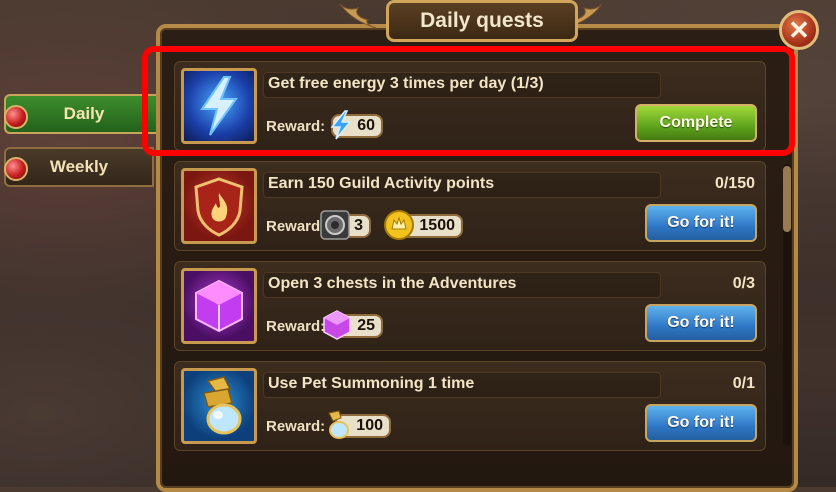  I want to click on quest-title: Earn 150 Guild Activity points, so click(381, 183).